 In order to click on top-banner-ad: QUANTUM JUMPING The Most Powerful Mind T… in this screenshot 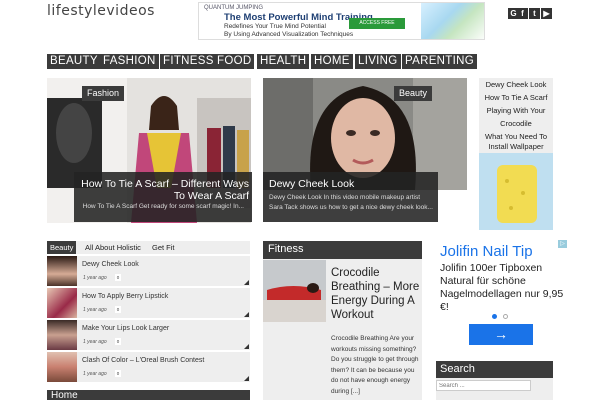, I will do `click(341, 21)`.